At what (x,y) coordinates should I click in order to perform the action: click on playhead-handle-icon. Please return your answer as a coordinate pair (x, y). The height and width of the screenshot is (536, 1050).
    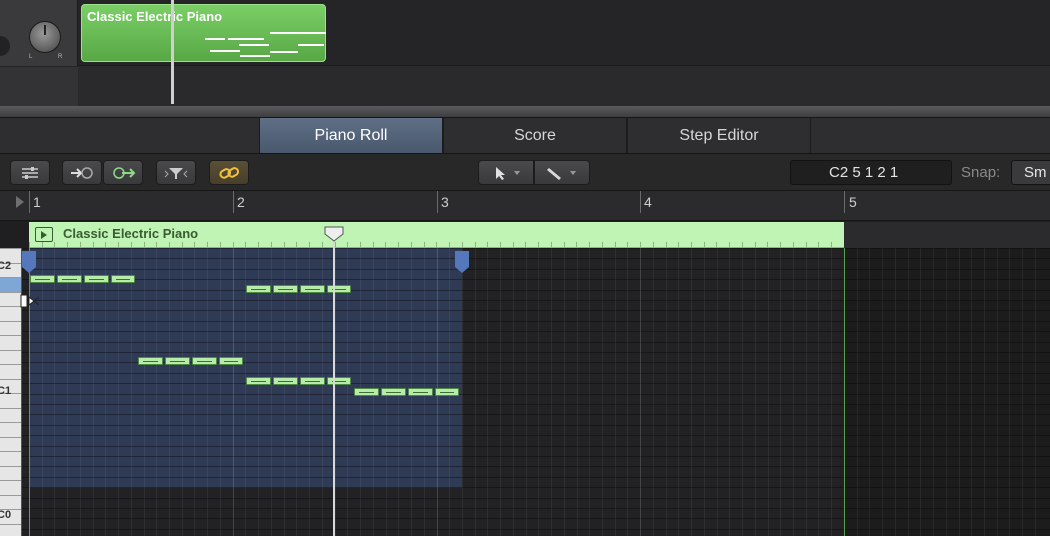
    Looking at the image, I should click on (334, 234).